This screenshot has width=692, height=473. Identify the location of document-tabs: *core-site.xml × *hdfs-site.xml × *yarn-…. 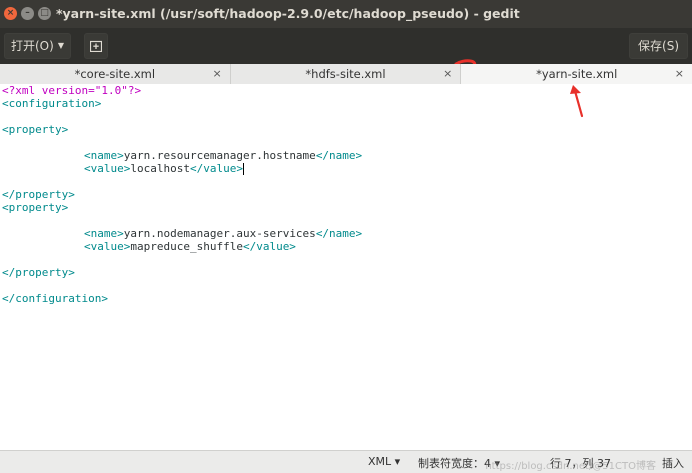
(346, 74).